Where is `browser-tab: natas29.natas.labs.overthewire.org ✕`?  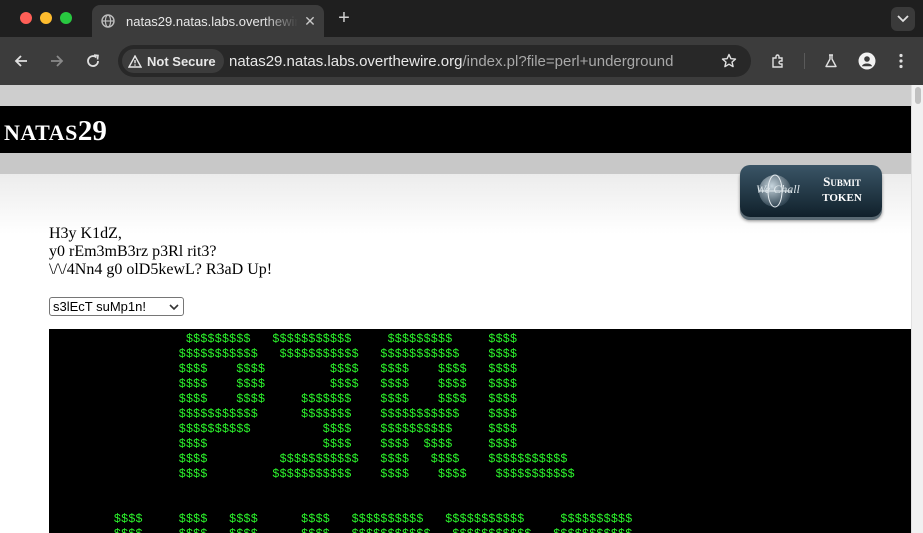 browser-tab: natas29.natas.labs.overthewire.org ✕ is located at coordinates (208, 21).